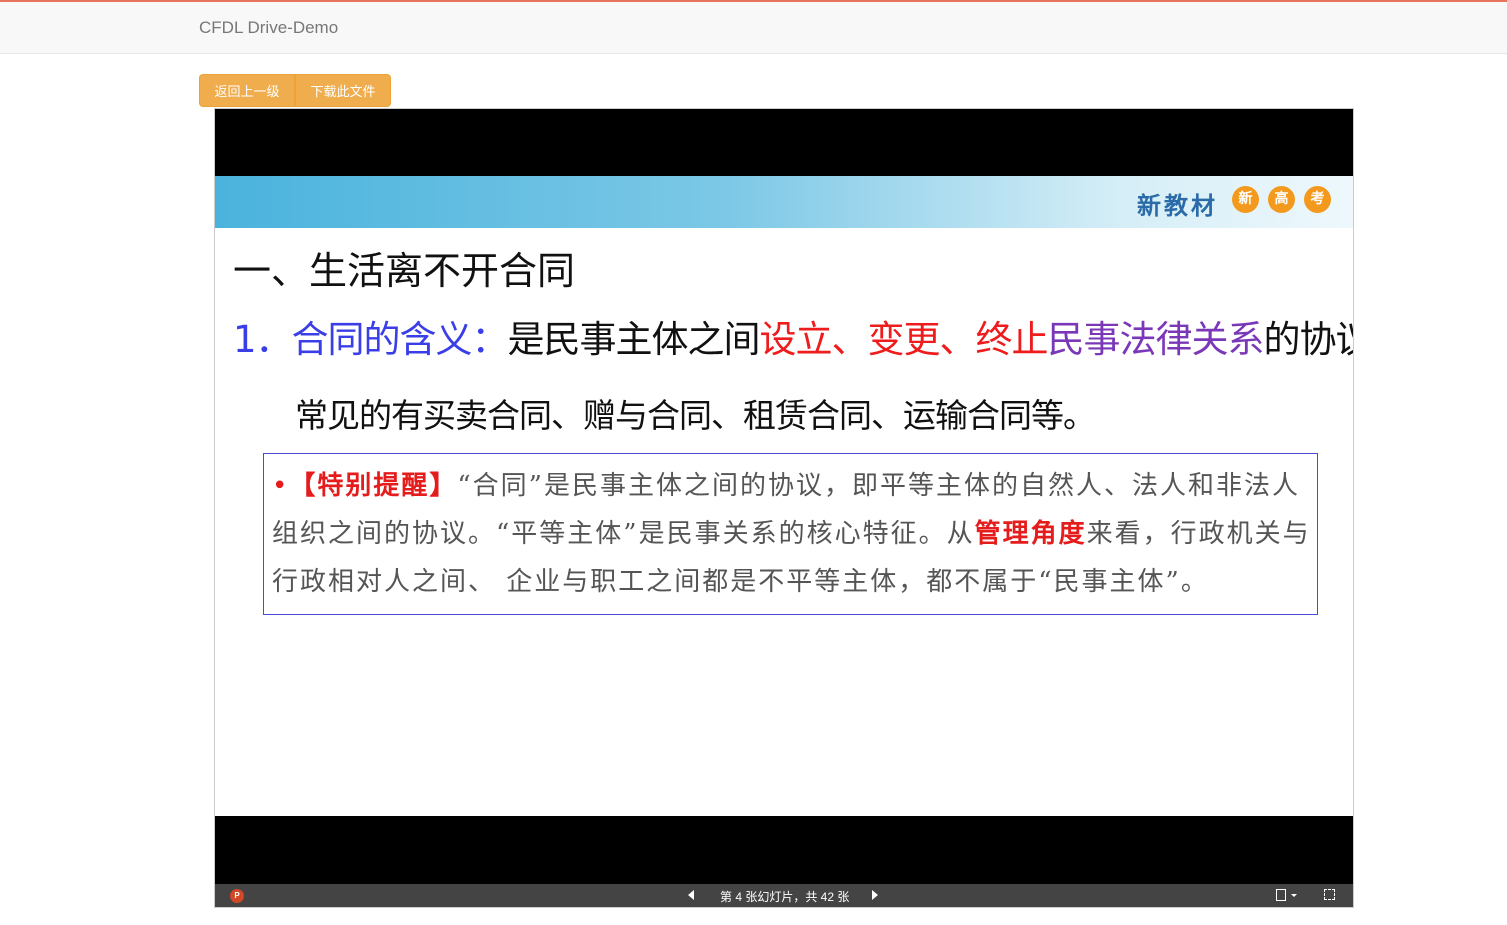 Image resolution: width=1507 pixels, height=925 pixels. Describe the element at coordinates (237, 896) in the screenshot. I see `powerpoint-icon: P` at that location.